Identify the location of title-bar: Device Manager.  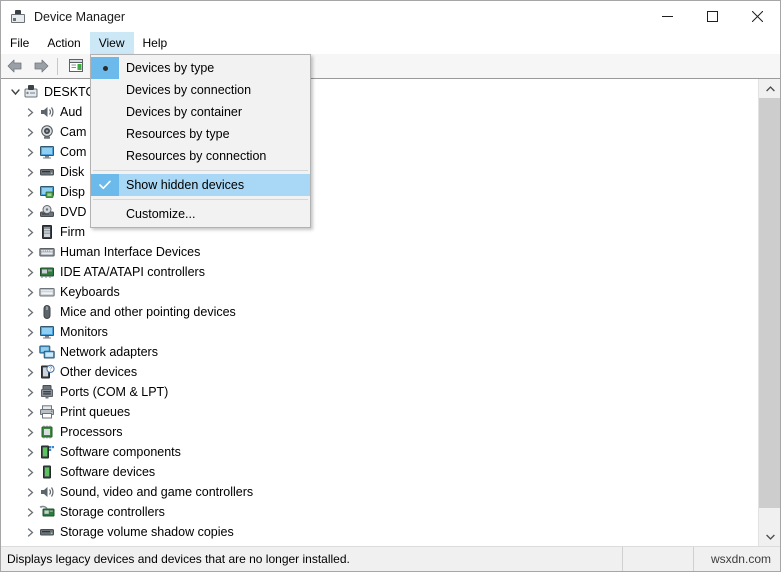
(390, 16).